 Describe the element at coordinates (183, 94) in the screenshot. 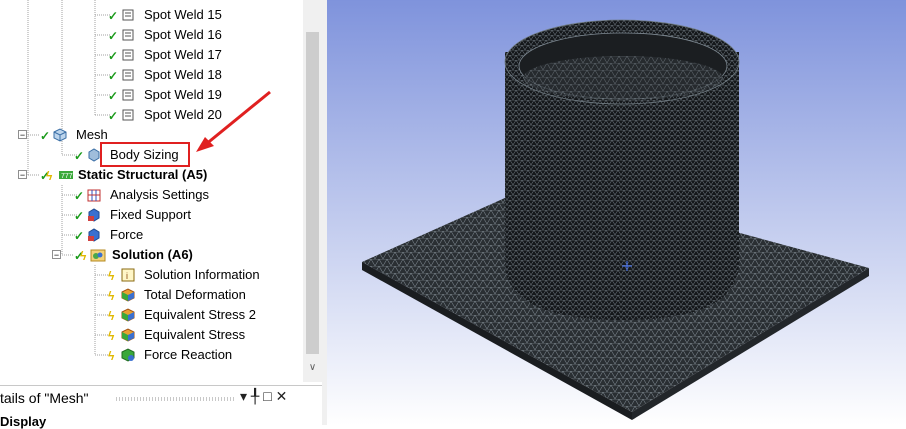

I see `tree-item-label: Spot Weld 19` at that location.